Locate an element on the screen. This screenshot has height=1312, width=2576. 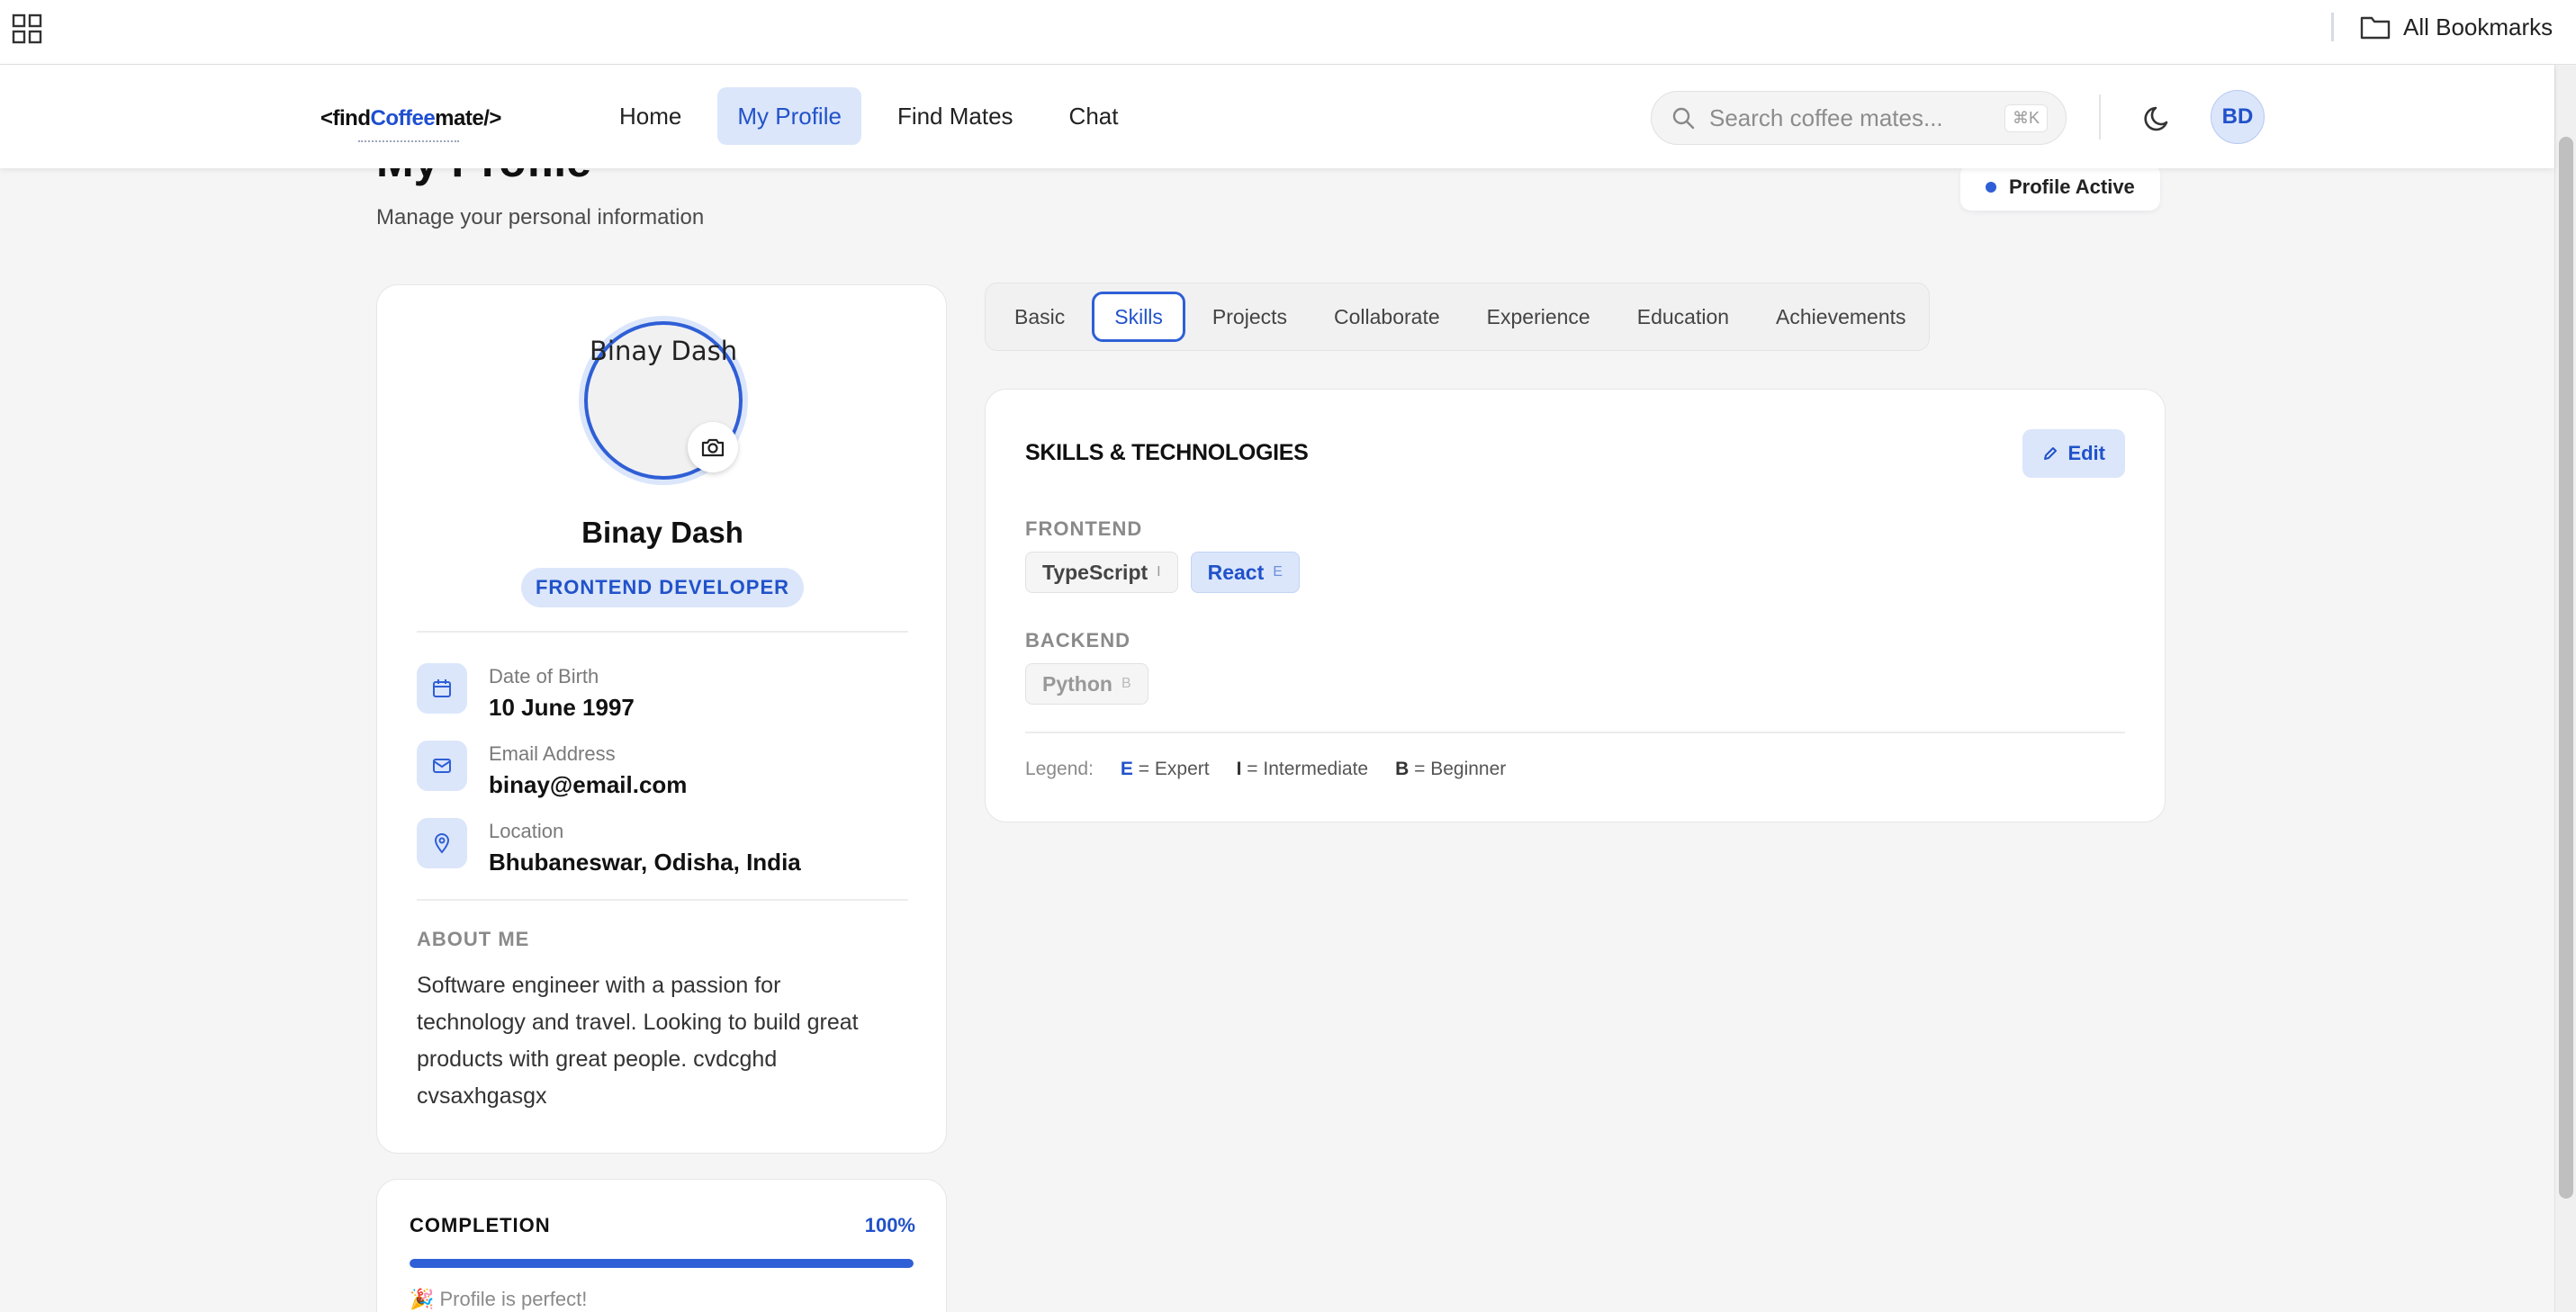
search-input: Search coffee mates... ⌘K is located at coordinates (1859, 118).